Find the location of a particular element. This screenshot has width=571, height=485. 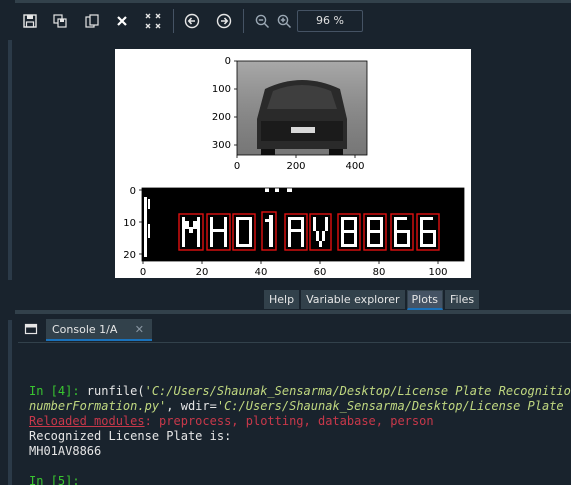

x-tick-label: 20 is located at coordinates (202, 272).